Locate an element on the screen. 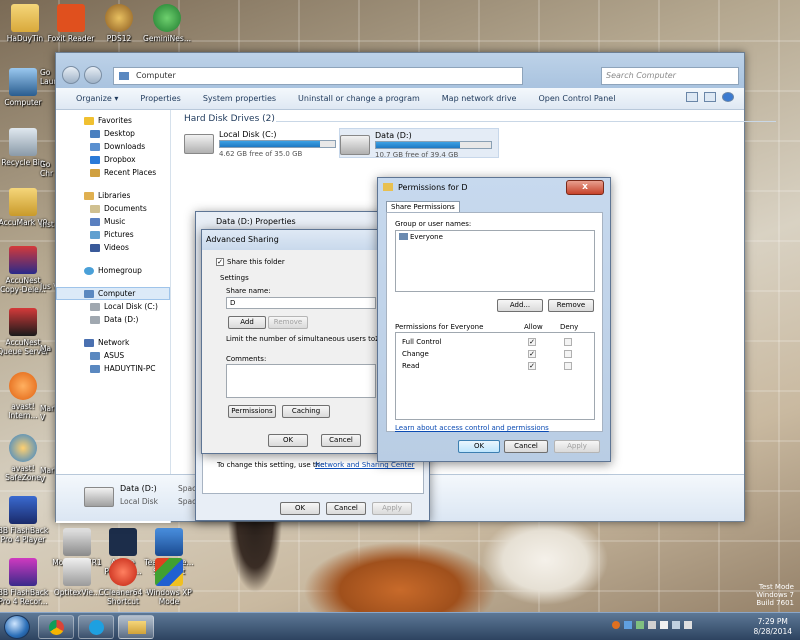 The image size is (800, 640). share-folder-checkbox: ✓ is located at coordinates (220, 262).